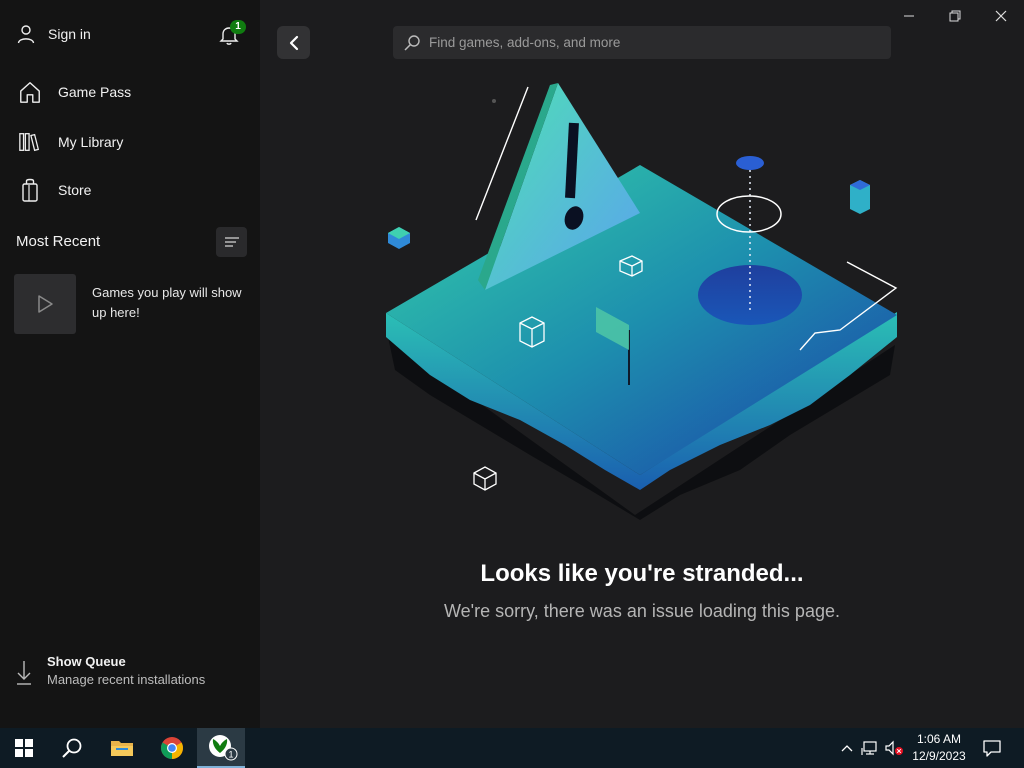  What do you see at coordinates (30, 142) in the screenshot?
I see `library-icon` at bounding box center [30, 142].